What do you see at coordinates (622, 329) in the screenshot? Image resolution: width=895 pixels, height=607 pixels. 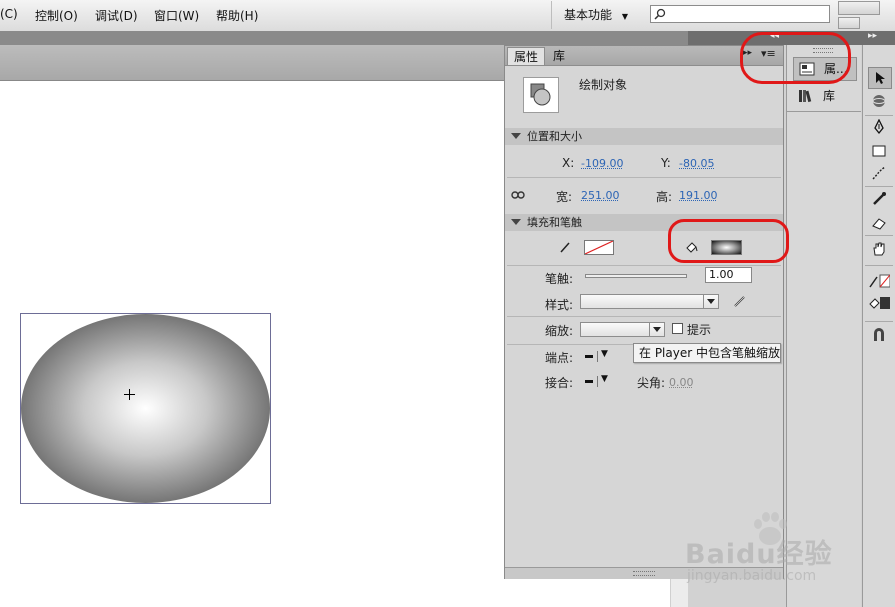 I see `scale-dropdown` at bounding box center [622, 329].